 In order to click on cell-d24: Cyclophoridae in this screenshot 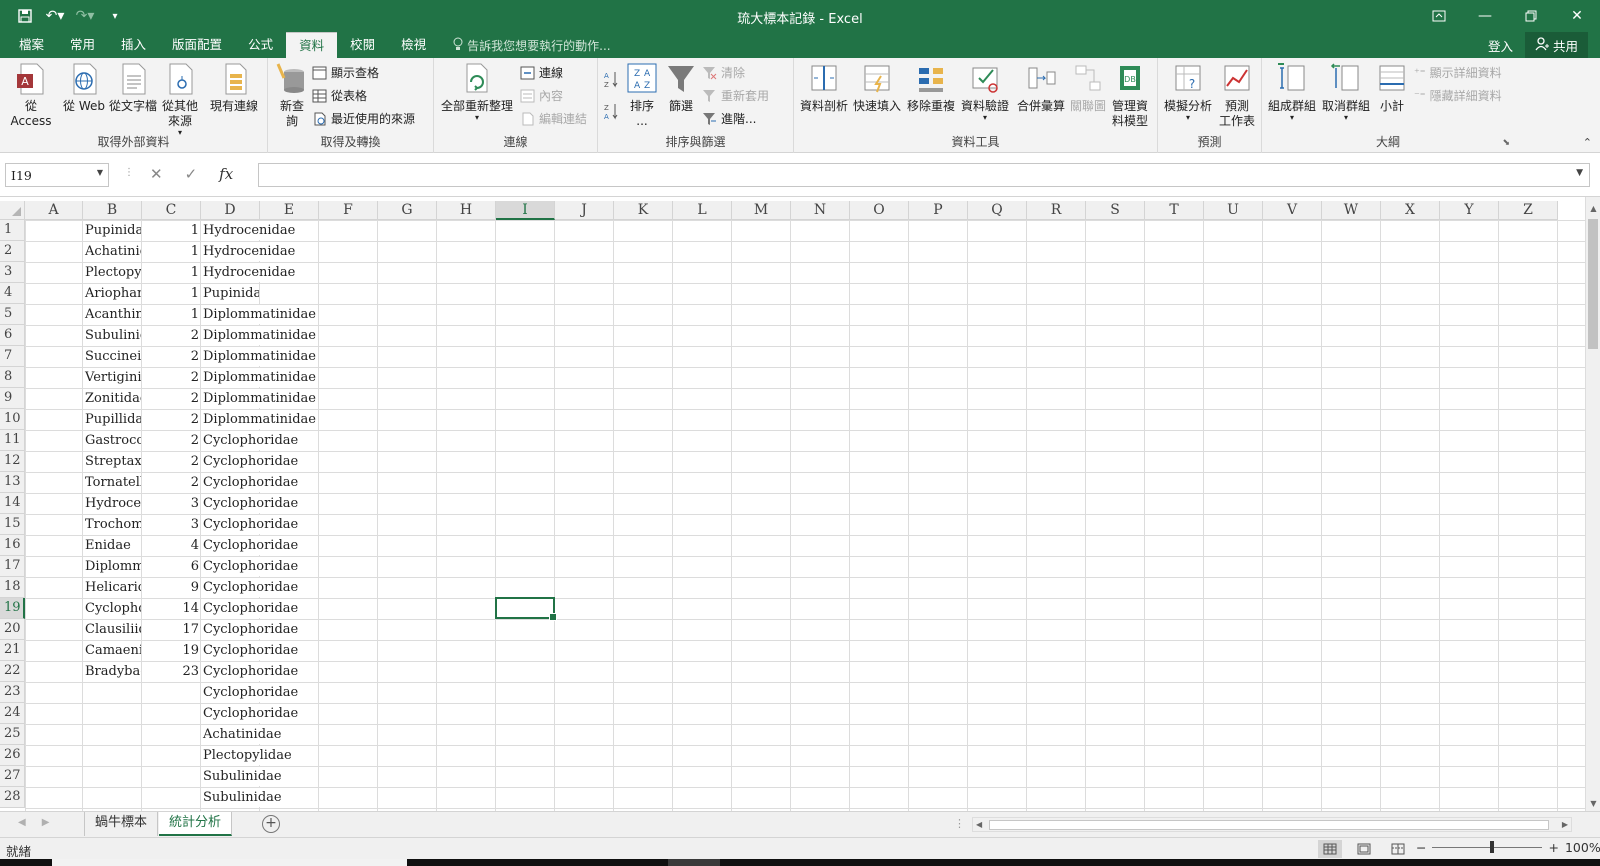, I will do `click(259, 713)`.